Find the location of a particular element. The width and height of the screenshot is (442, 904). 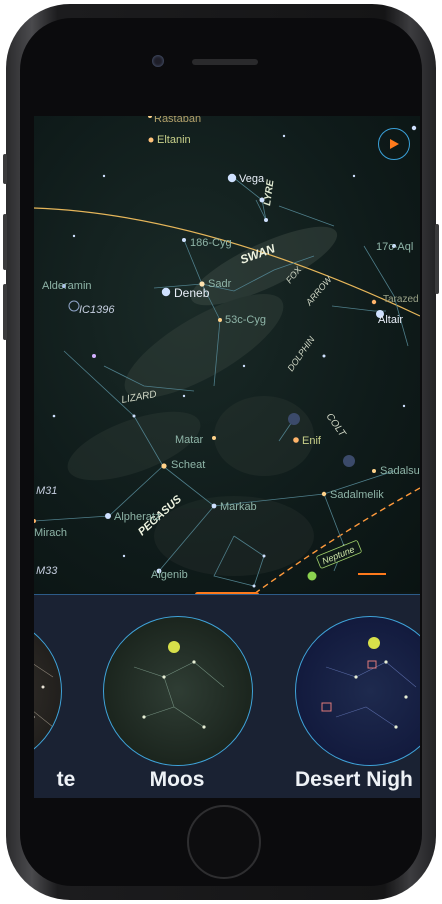

theme-preview-moos is located at coordinates (178, 691).